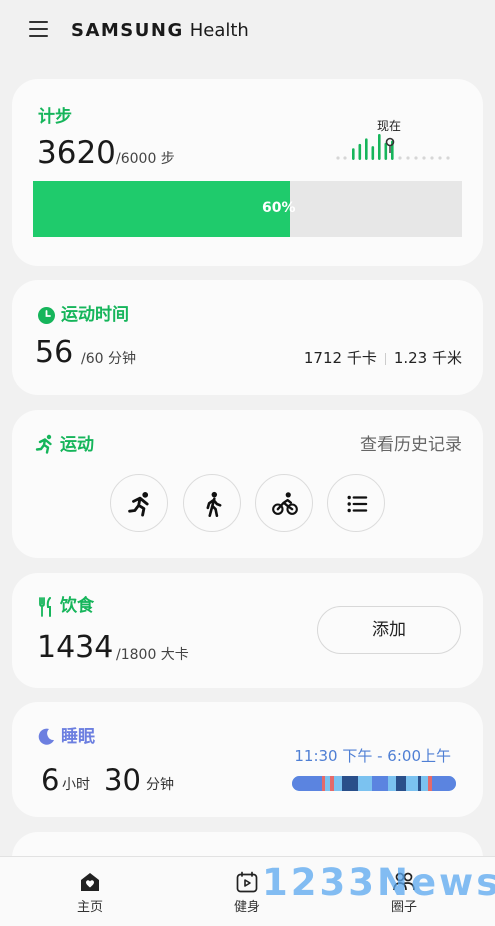 The image size is (495, 926). Describe the element at coordinates (247, 630) in the screenshot. I see `food-card: 饮食 1434 /1800 大卡 添加` at that location.